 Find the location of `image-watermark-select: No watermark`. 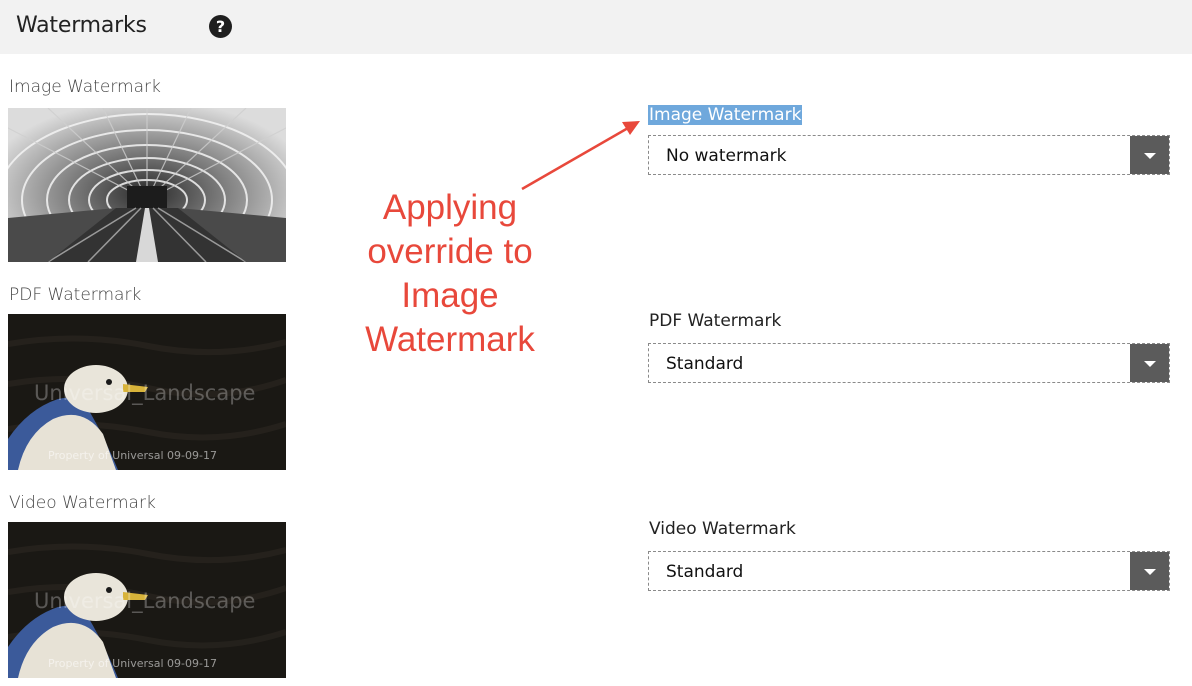

image-watermark-select: No watermark is located at coordinates (909, 155).